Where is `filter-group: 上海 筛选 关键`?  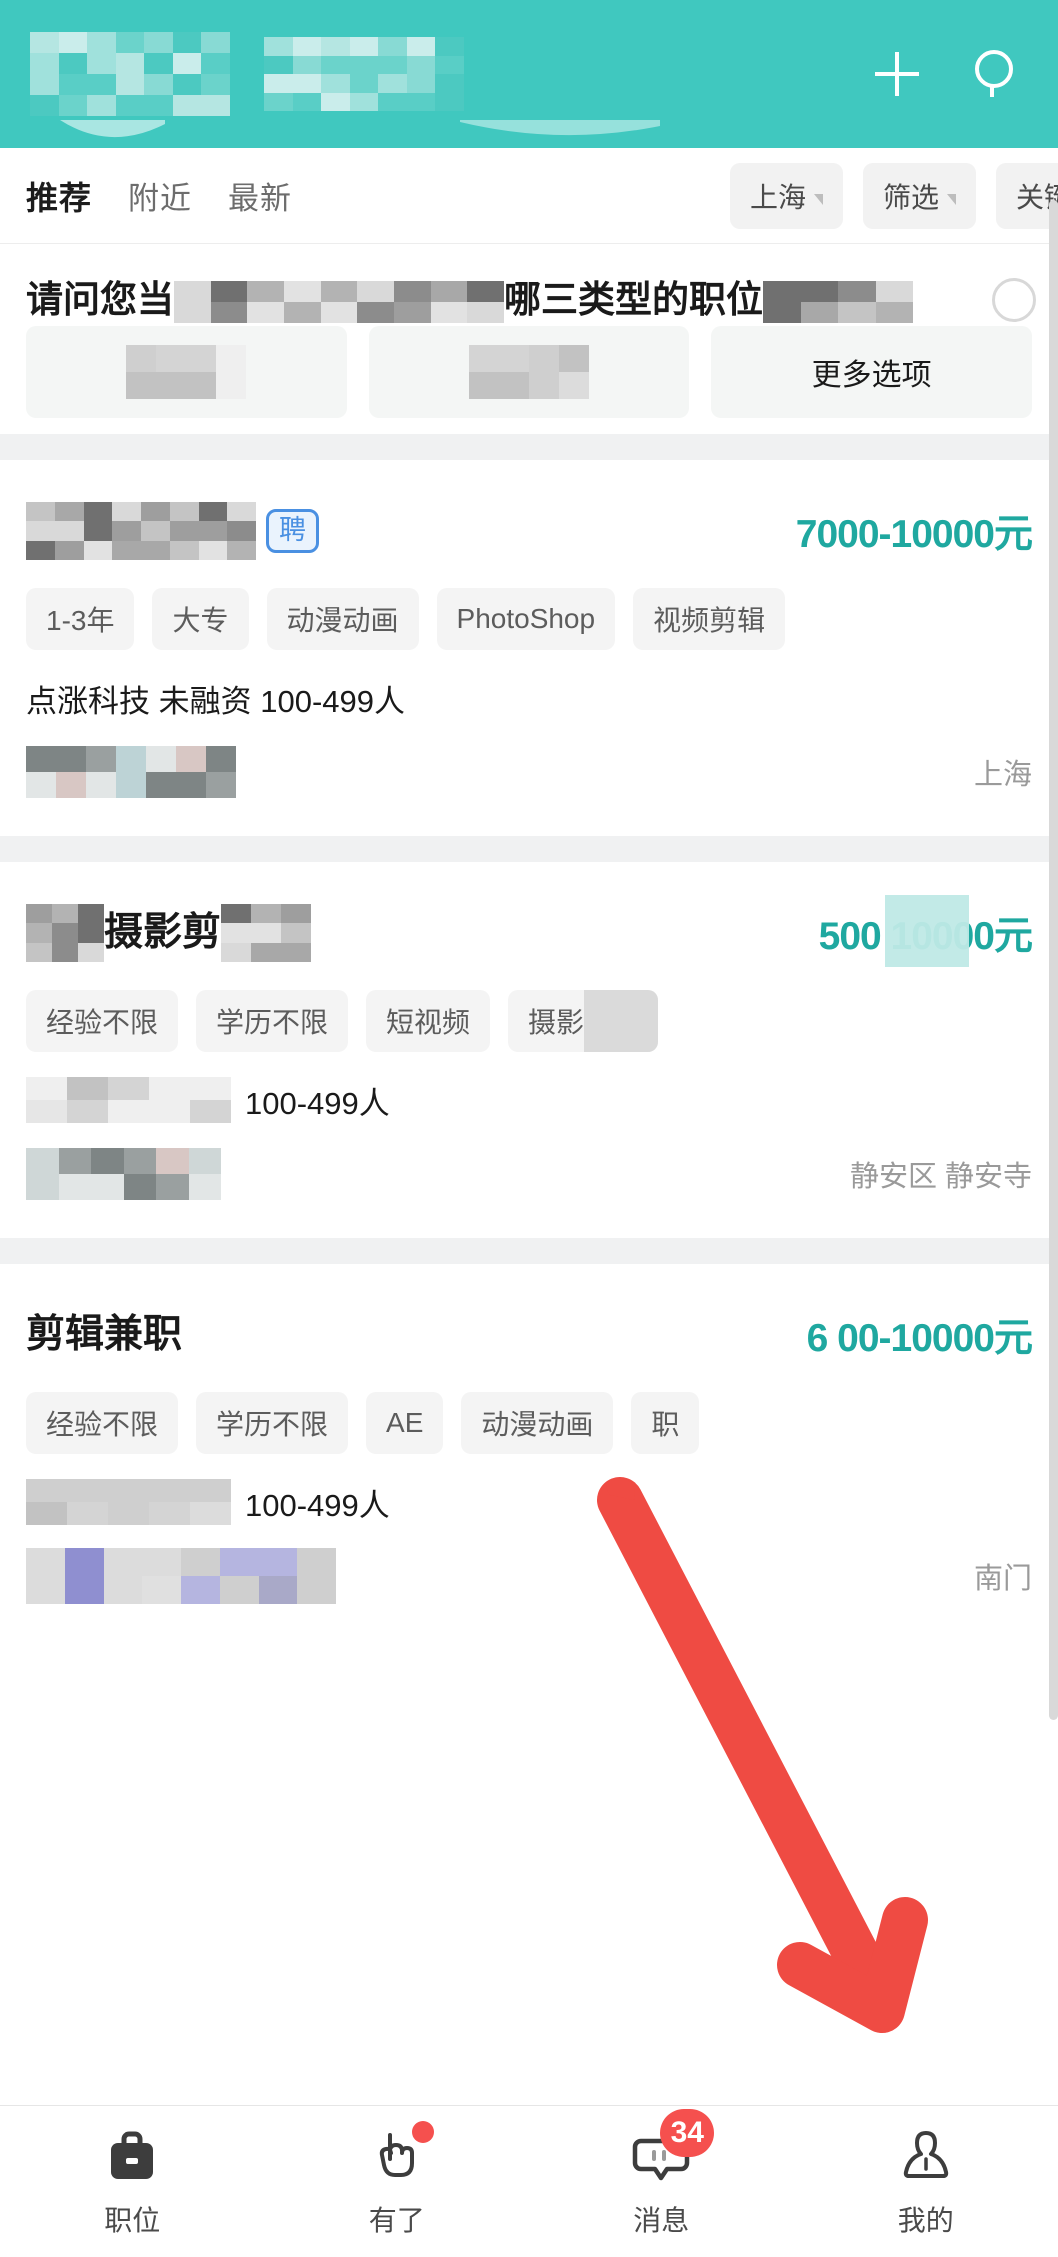
filter-group: 上海 筛选 关键 is located at coordinates (893, 195).